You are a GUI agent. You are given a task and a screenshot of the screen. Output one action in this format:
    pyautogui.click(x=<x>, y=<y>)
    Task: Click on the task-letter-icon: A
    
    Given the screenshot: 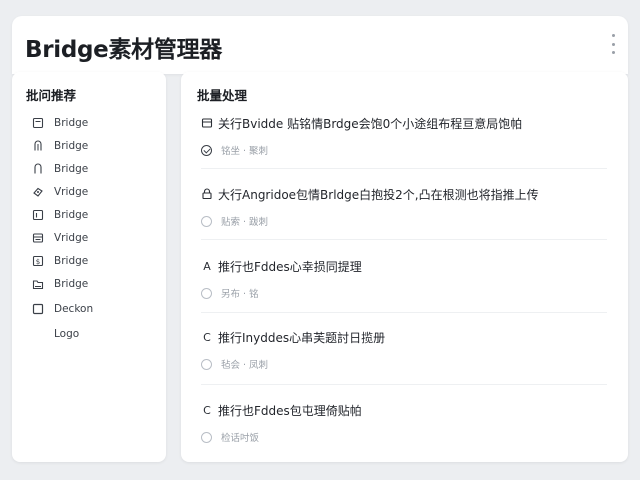 What is the action you would take?
    pyautogui.click(x=207, y=266)
    